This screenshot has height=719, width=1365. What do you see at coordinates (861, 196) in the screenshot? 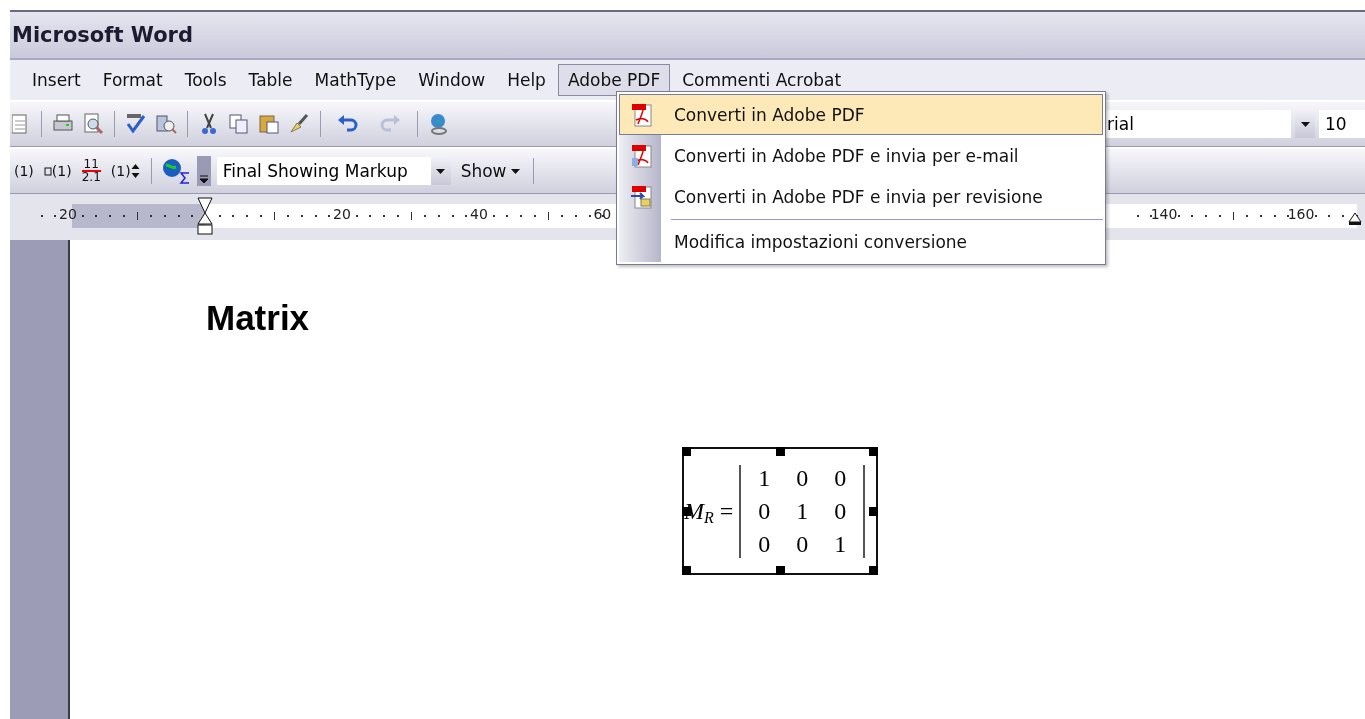
I see `menu-option: Converti in Adobe PDF e invia per revisione` at bounding box center [861, 196].